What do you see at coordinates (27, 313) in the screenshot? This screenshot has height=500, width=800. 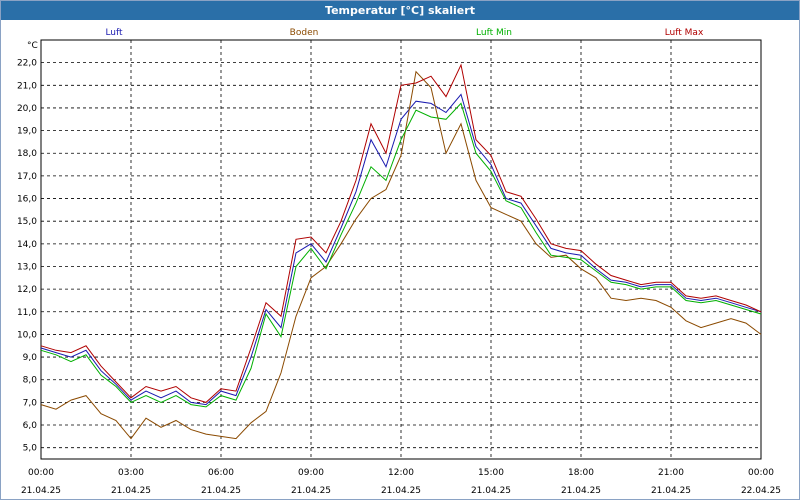 I see `y-tick-label: 11,0` at bounding box center [27, 313].